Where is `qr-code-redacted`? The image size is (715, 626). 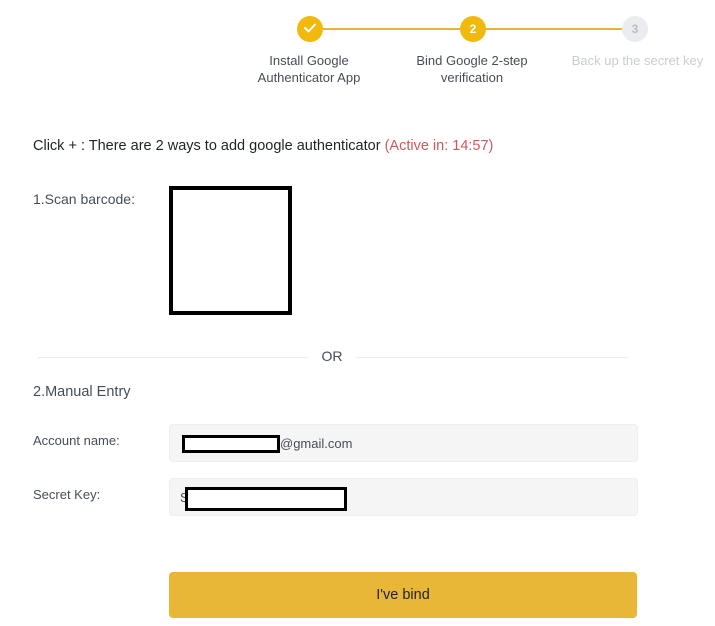 qr-code-redacted is located at coordinates (230, 250).